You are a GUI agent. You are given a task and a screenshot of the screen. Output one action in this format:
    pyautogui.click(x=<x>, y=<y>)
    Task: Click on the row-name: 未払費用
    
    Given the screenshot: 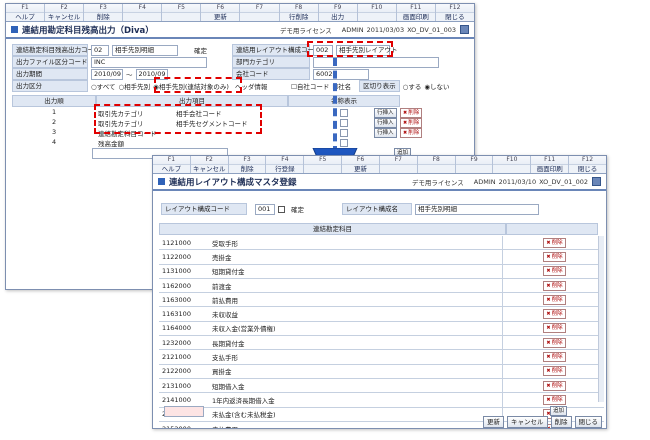 What is the action you would take?
    pyautogui.click(x=356, y=424)
    